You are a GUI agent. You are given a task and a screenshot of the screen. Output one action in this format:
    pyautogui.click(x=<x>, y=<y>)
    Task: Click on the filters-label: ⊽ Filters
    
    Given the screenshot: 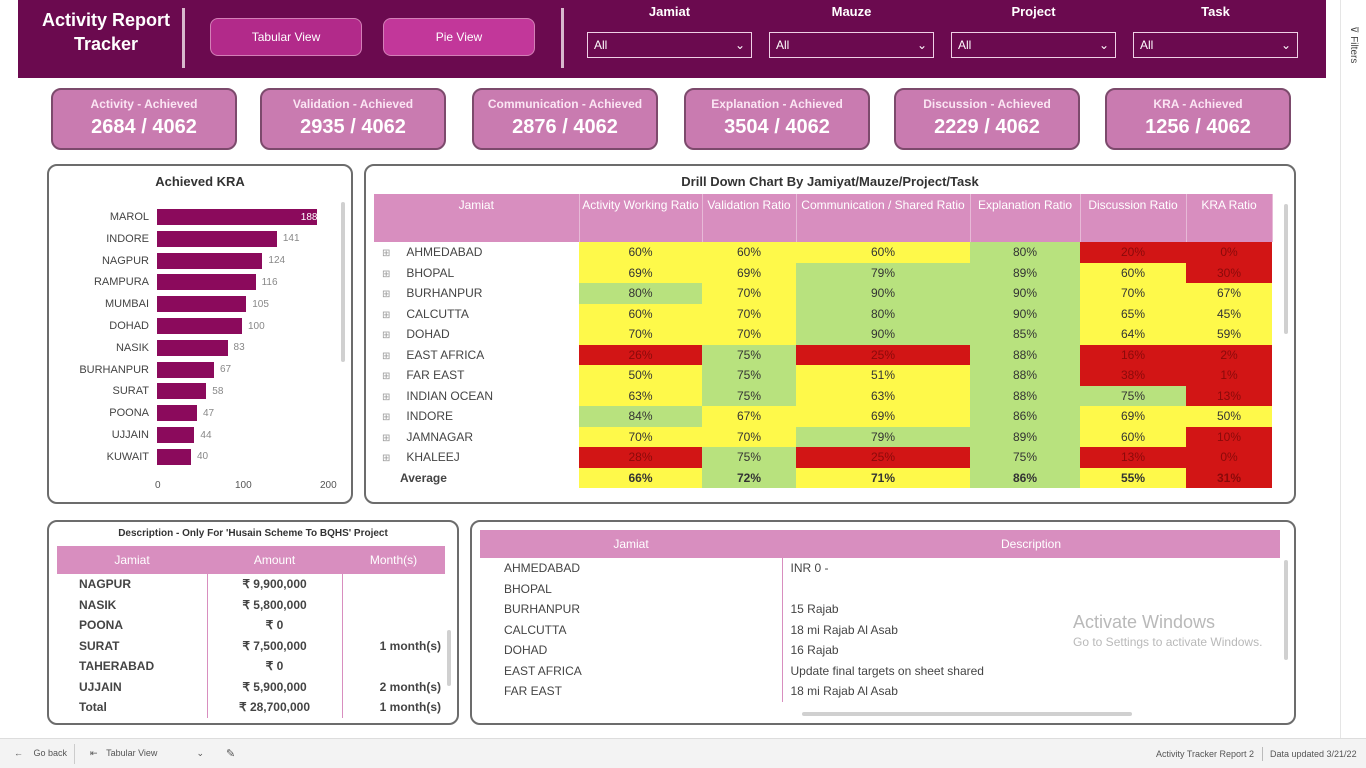 What is the action you would take?
    pyautogui.click(x=1353, y=44)
    